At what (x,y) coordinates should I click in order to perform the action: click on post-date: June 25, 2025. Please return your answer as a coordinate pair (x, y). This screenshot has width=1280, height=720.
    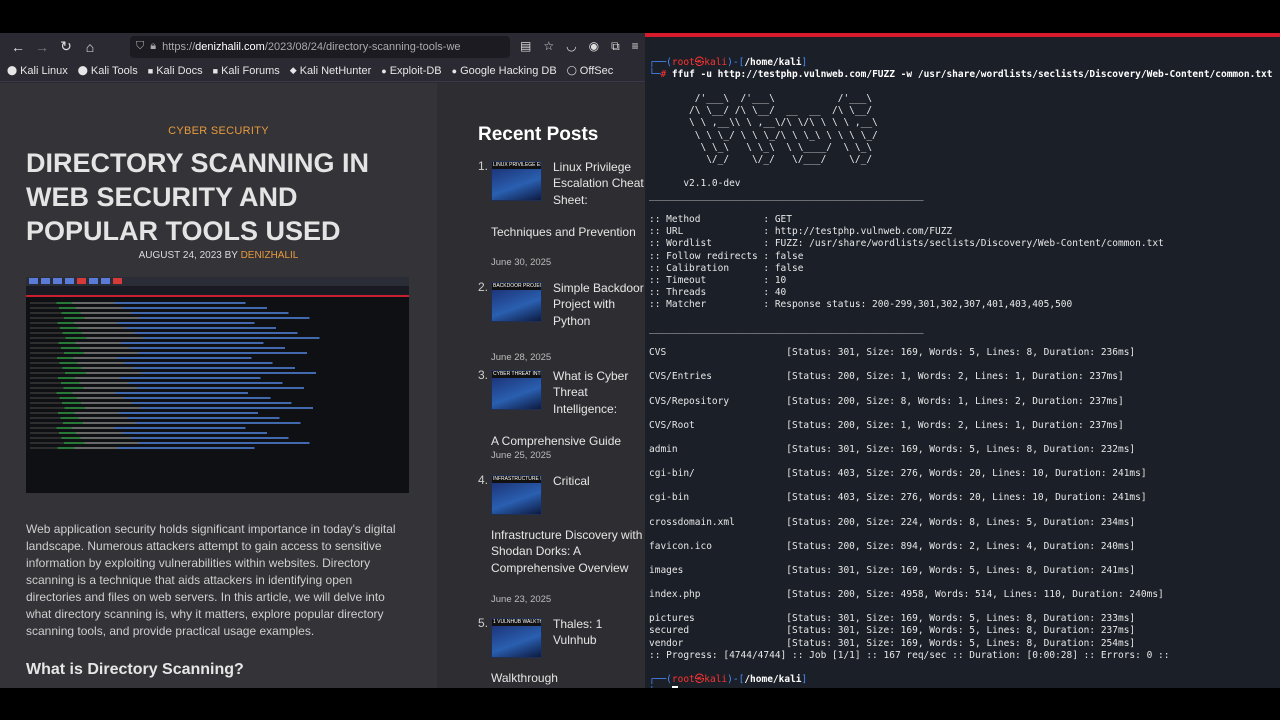
    Looking at the image, I should click on (521, 455).